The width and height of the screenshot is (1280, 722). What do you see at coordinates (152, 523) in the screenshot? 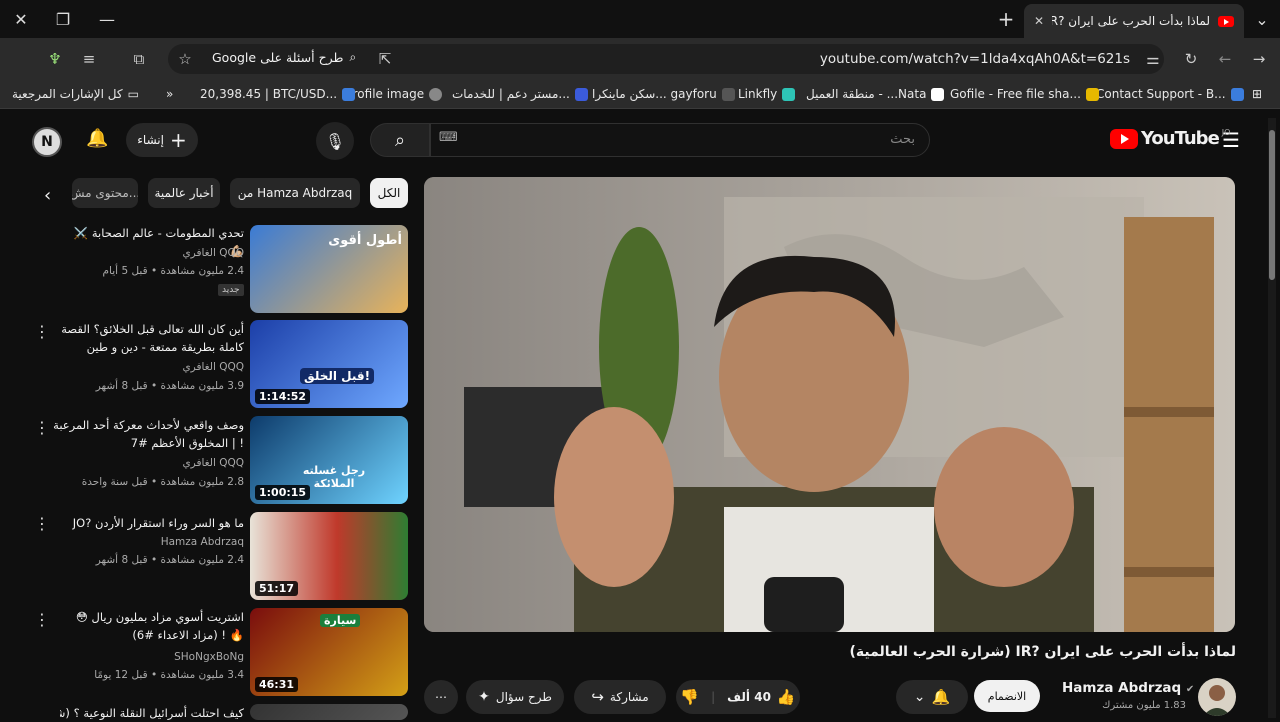
I see `related-title: ما هو السر وراء استقرار الأردن ?JO` at bounding box center [152, 523].